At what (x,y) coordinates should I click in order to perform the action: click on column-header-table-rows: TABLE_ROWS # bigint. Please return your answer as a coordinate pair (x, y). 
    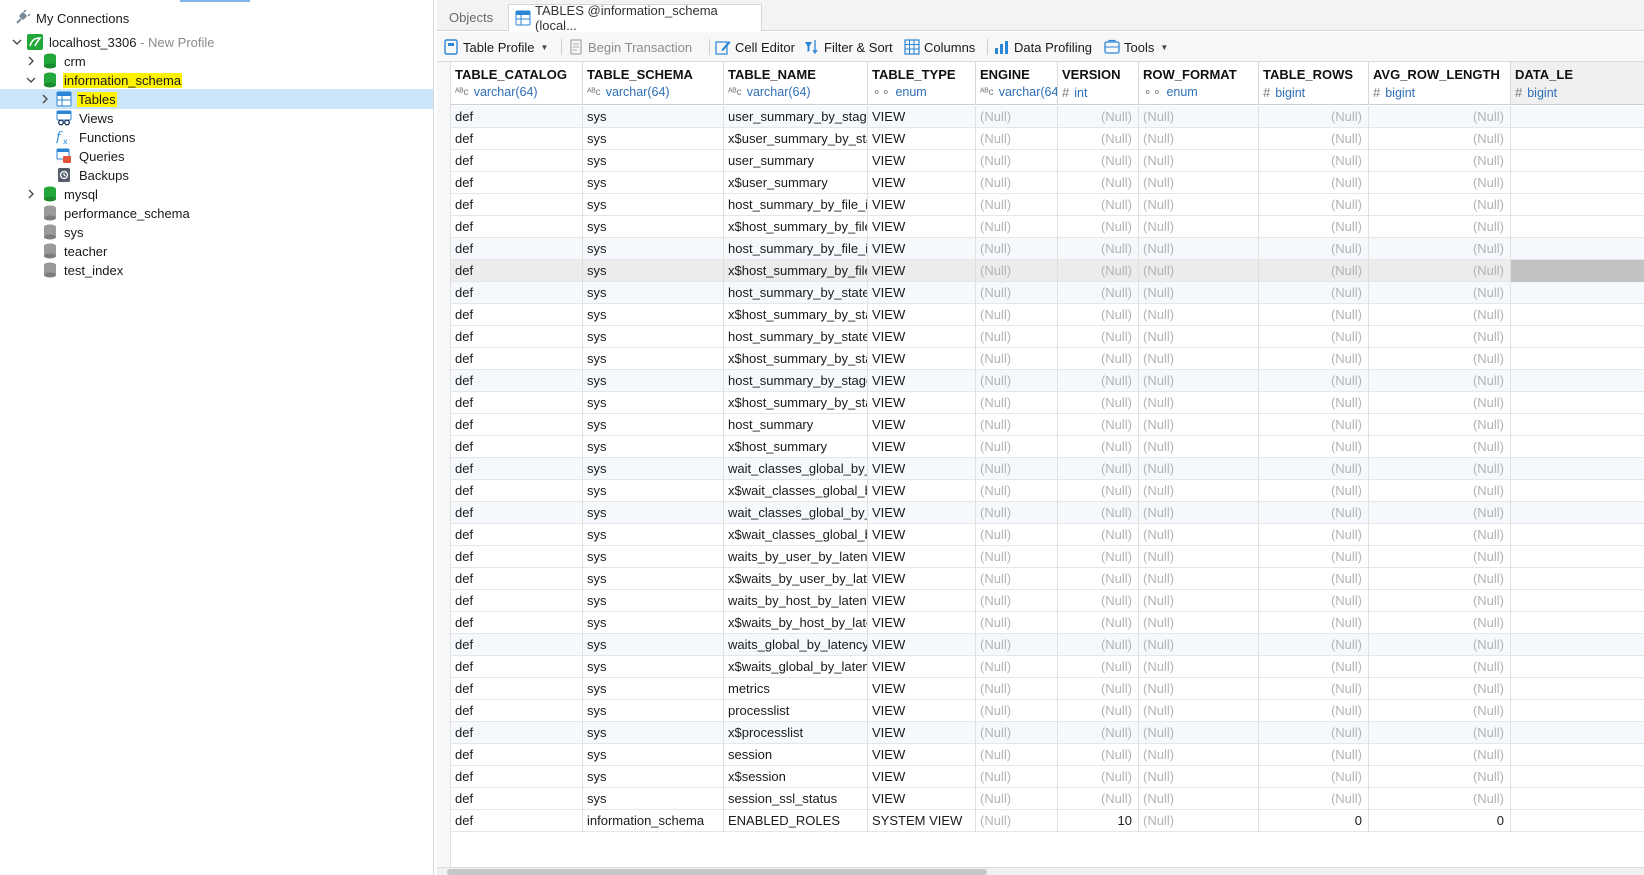
    Looking at the image, I should click on (1314, 83).